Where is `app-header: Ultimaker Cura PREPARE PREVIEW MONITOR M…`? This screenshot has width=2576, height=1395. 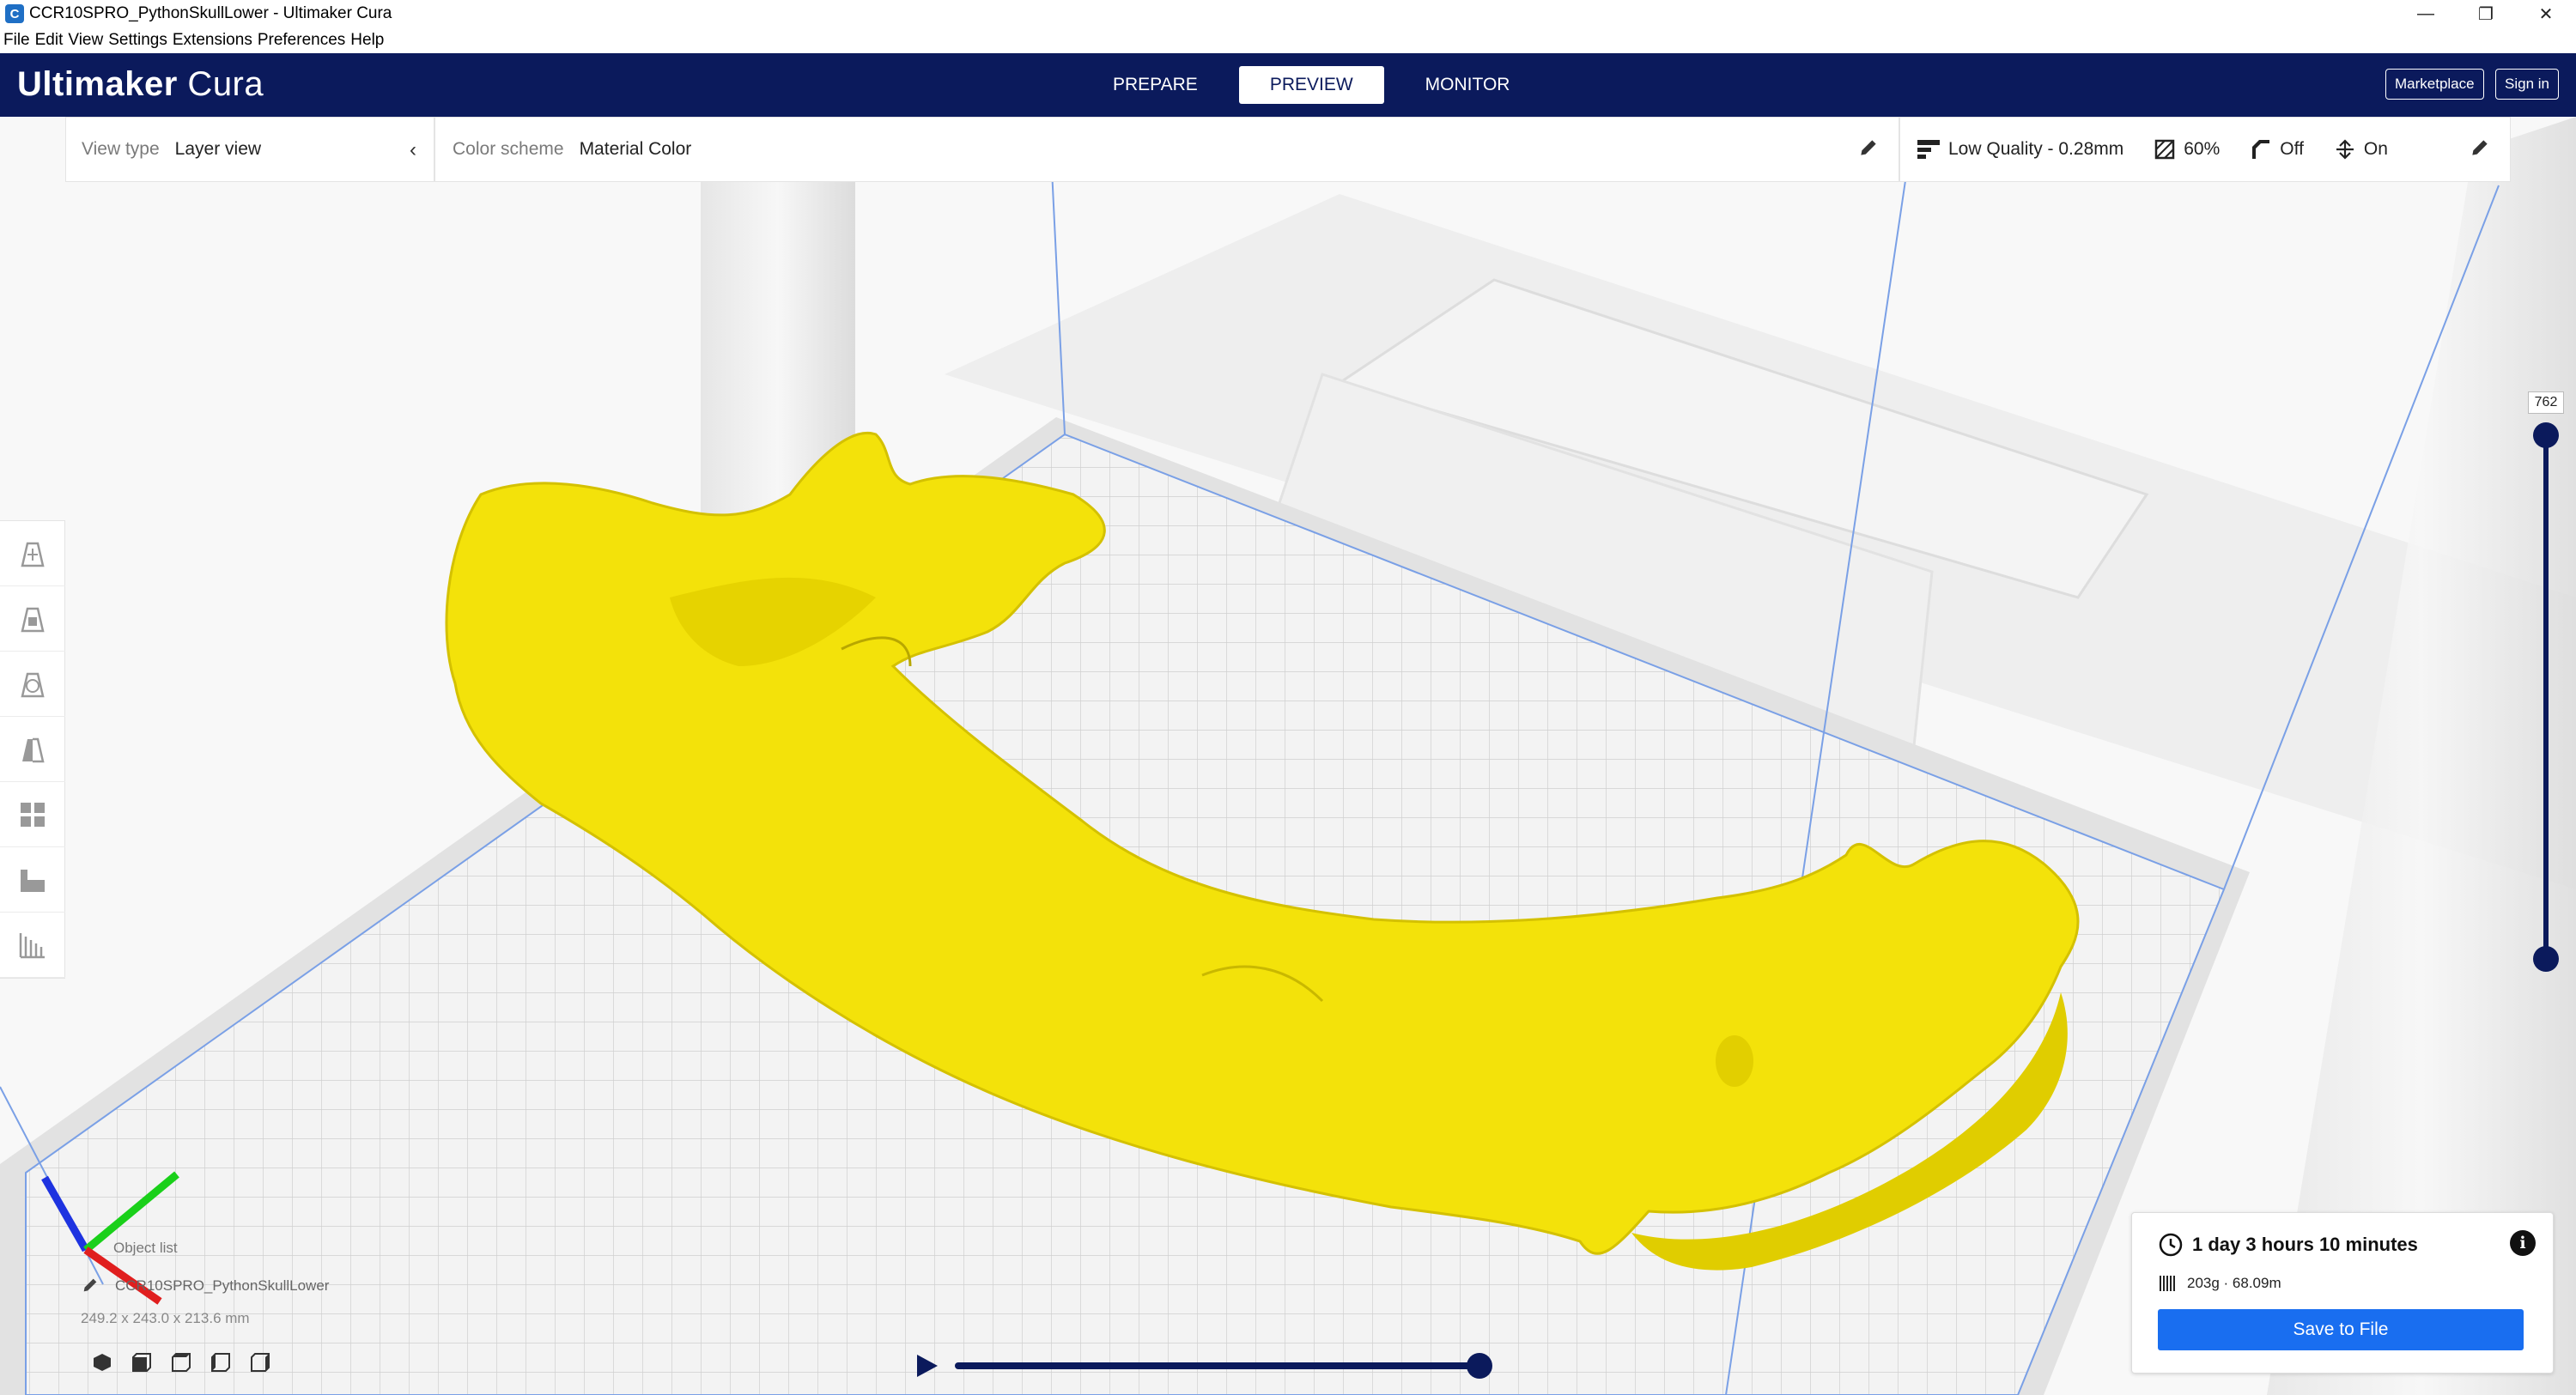
app-header: Ultimaker Cura PREPARE PREVIEW MONITOR M… is located at coordinates (1288, 85).